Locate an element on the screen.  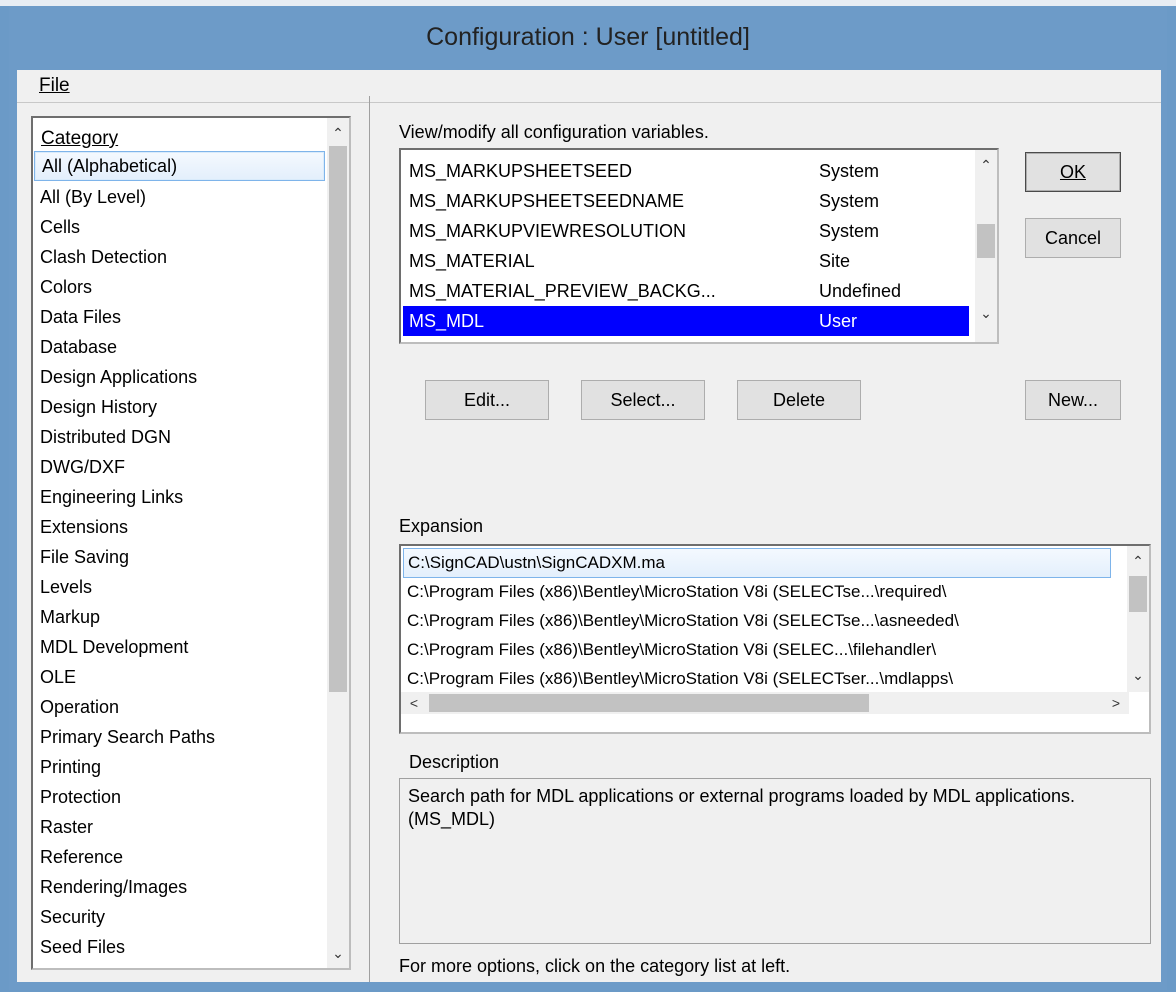
category-scroll-thumb is located at coordinates (338, 419).